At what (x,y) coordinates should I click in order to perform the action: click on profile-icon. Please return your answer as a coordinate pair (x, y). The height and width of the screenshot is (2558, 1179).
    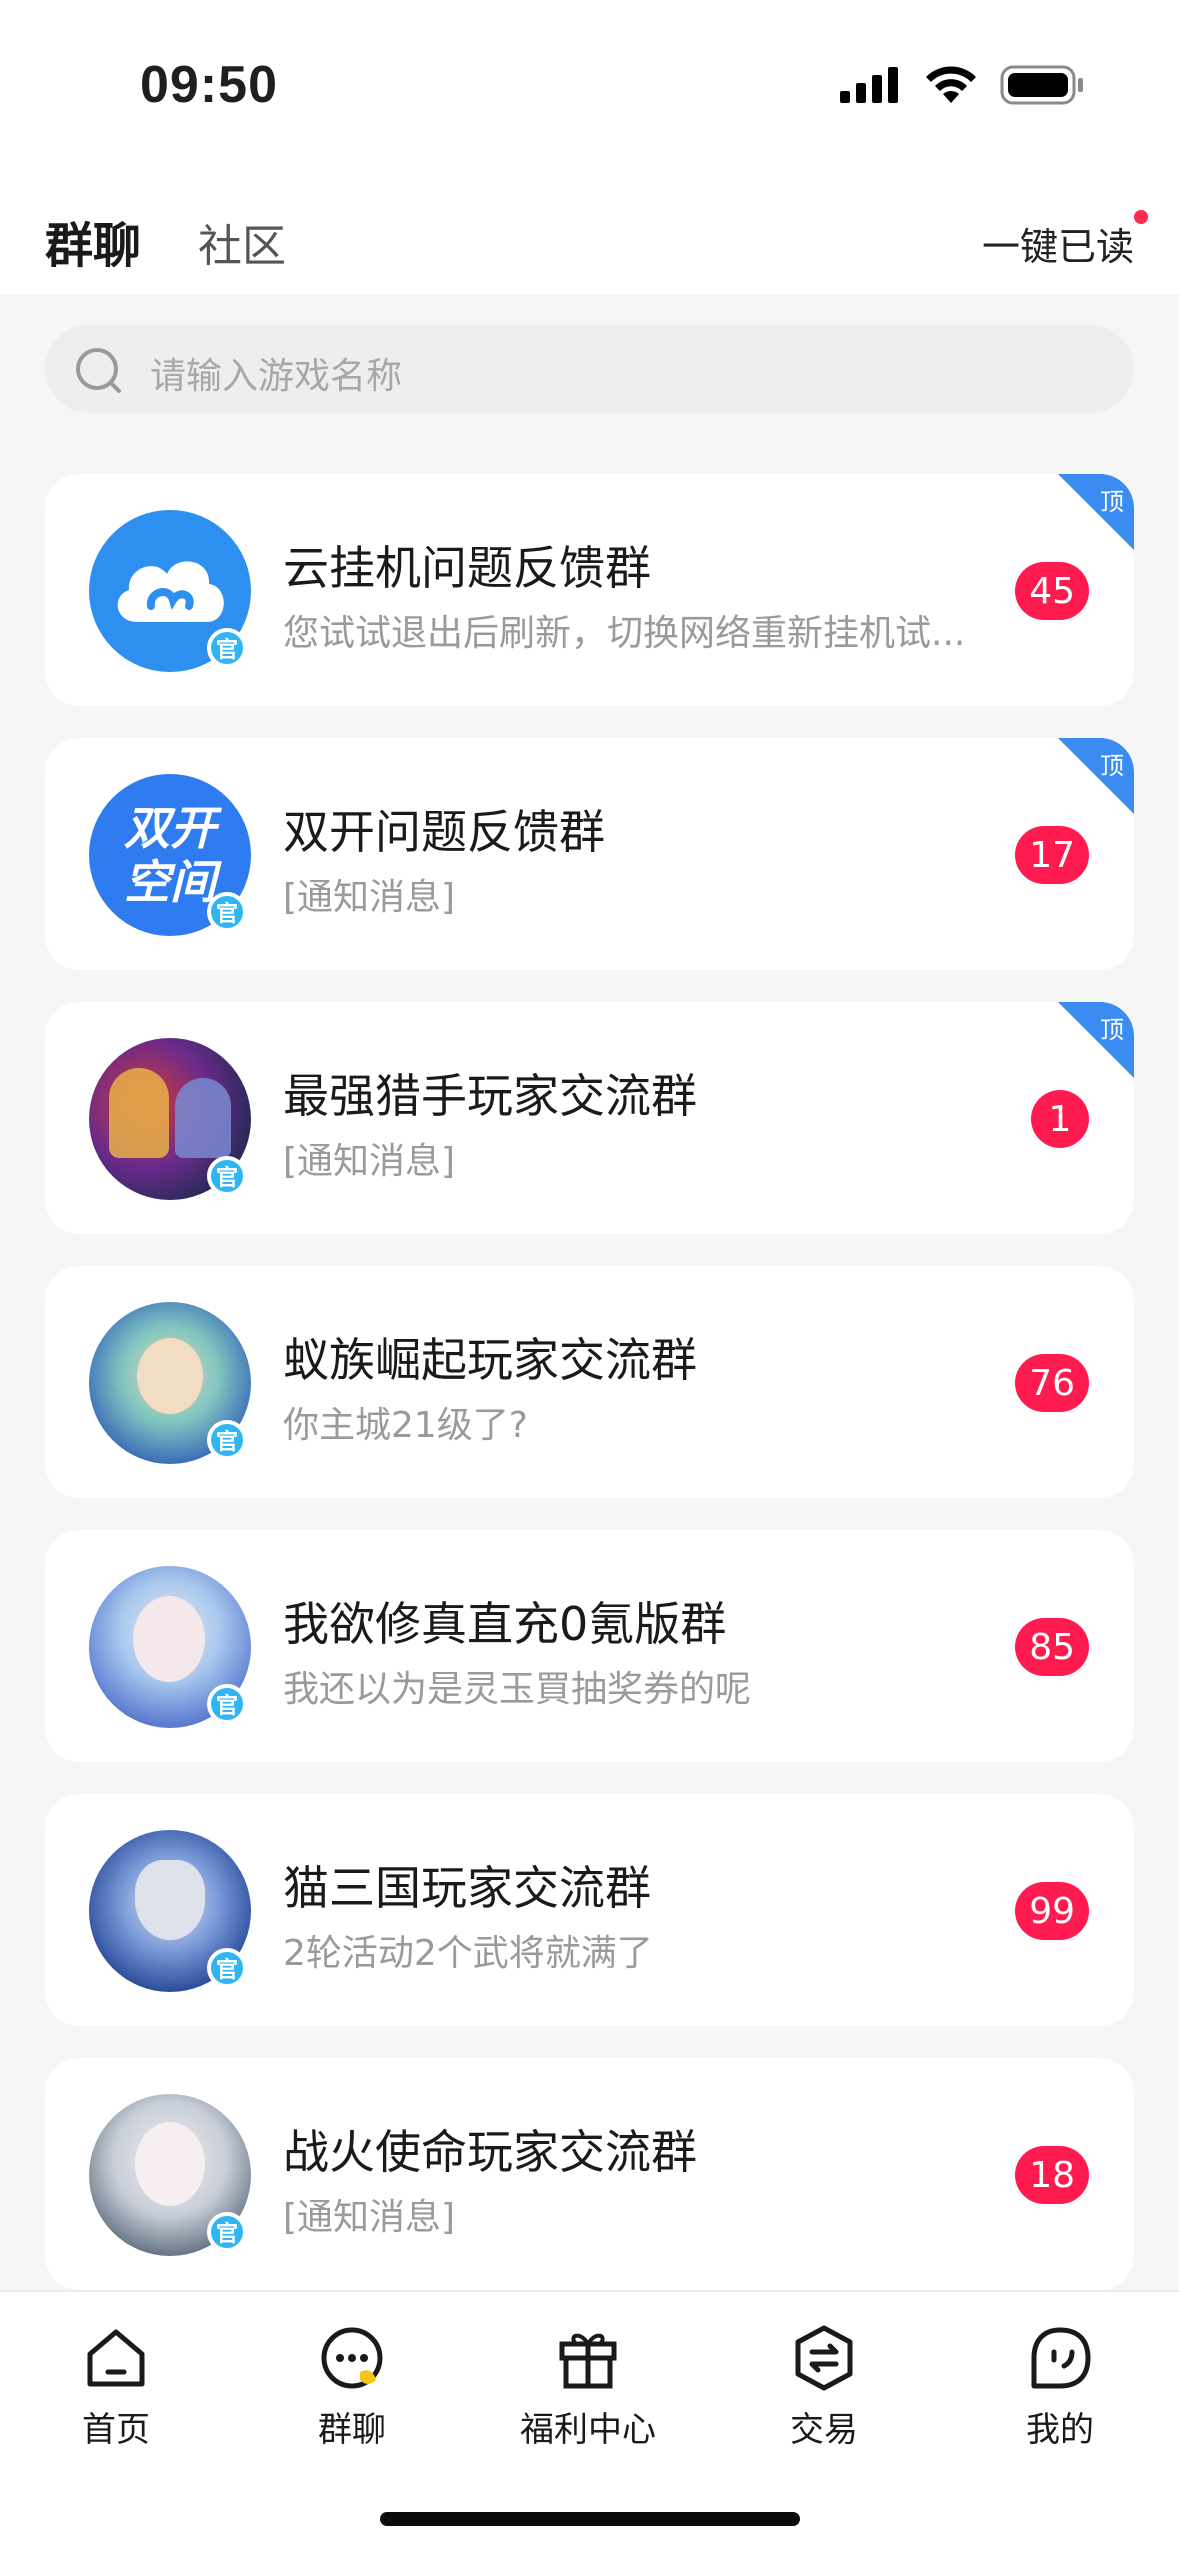
    Looking at the image, I should click on (1061, 2358).